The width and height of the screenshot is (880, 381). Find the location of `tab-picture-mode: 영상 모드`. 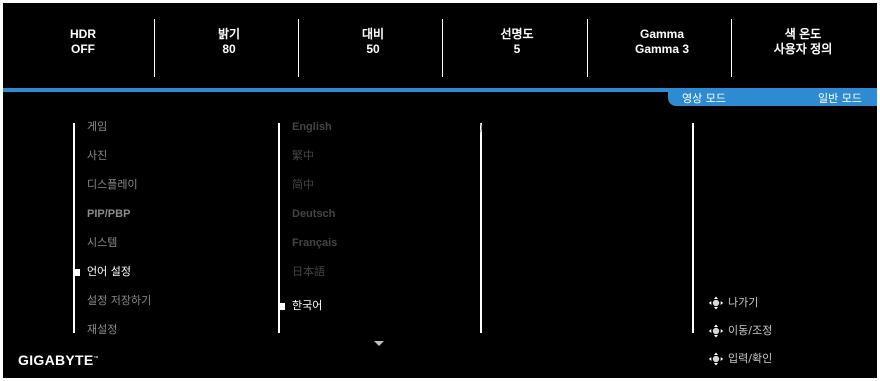

tab-picture-mode: 영상 모드 is located at coordinates (704, 99).